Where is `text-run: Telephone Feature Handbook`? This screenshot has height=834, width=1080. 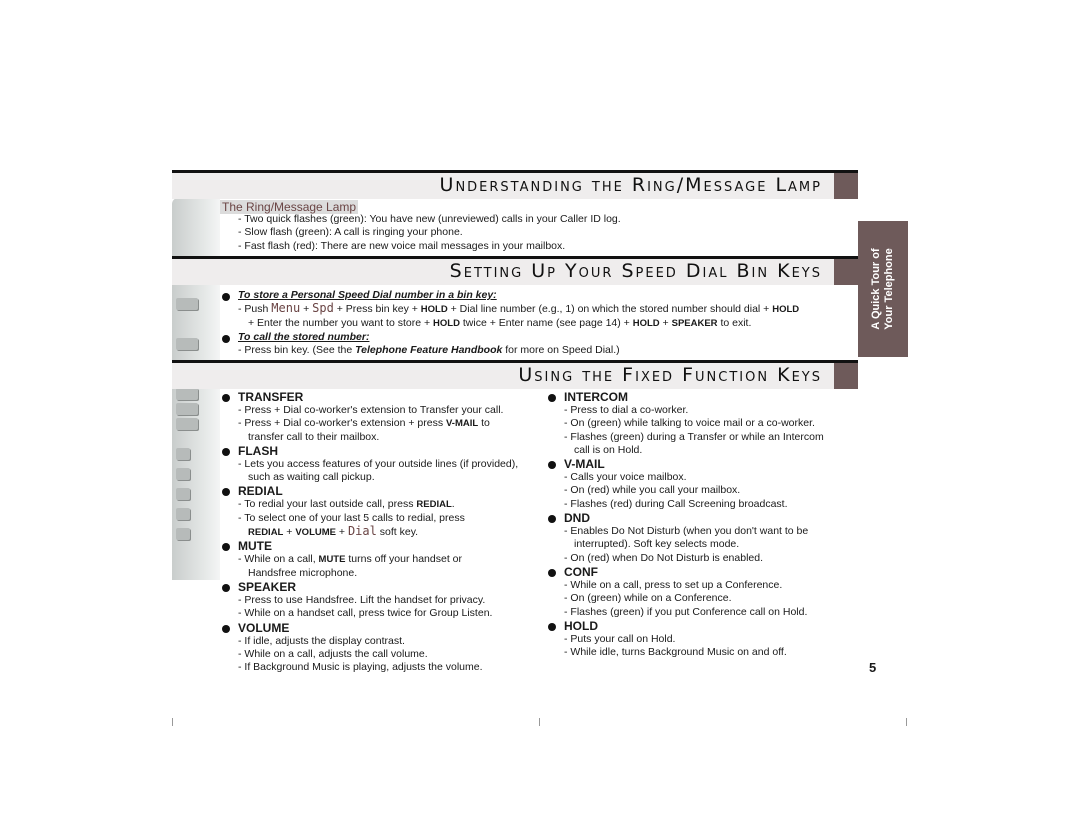 text-run: Telephone Feature Handbook is located at coordinates (429, 350).